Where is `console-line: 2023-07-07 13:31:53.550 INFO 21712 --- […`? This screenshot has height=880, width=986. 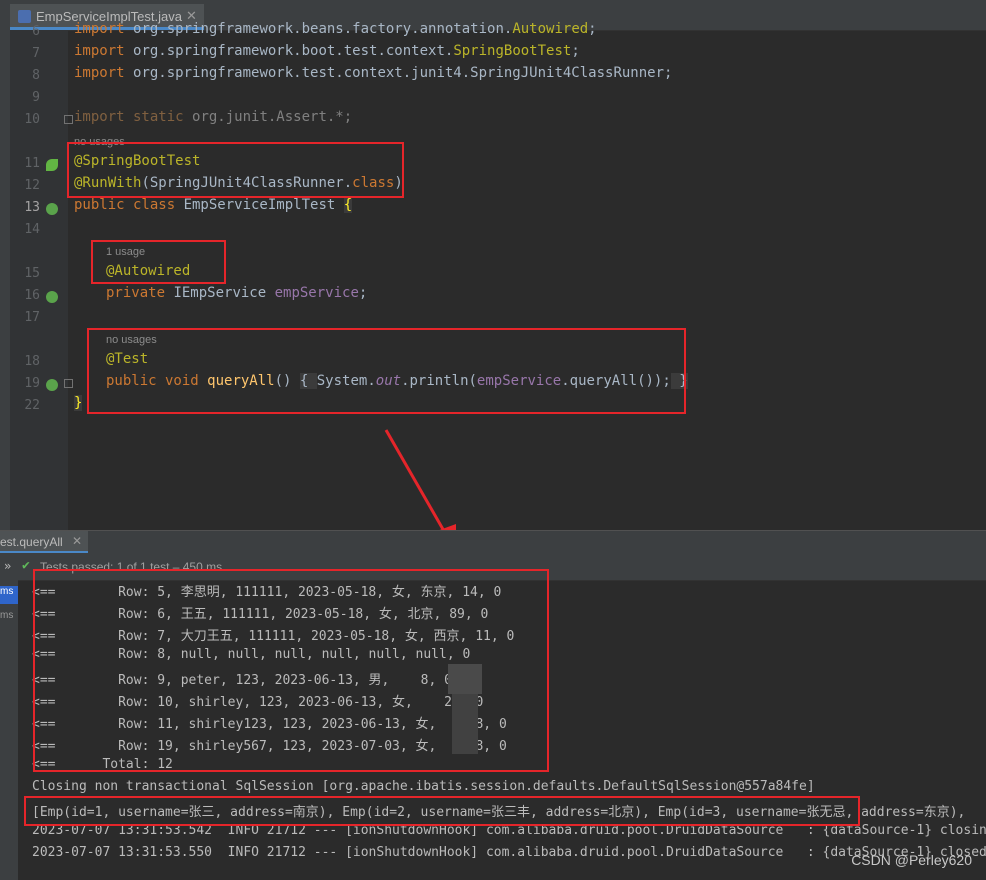 console-line: 2023-07-07 13:31:53.550 INFO 21712 --- [… is located at coordinates (509, 852).